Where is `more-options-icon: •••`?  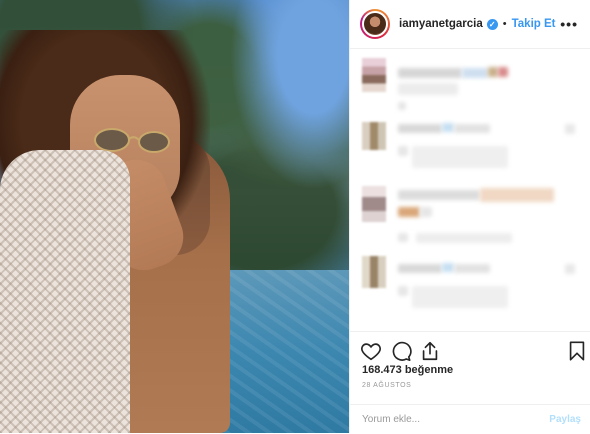 more-options-icon: ••• is located at coordinates (569, 24).